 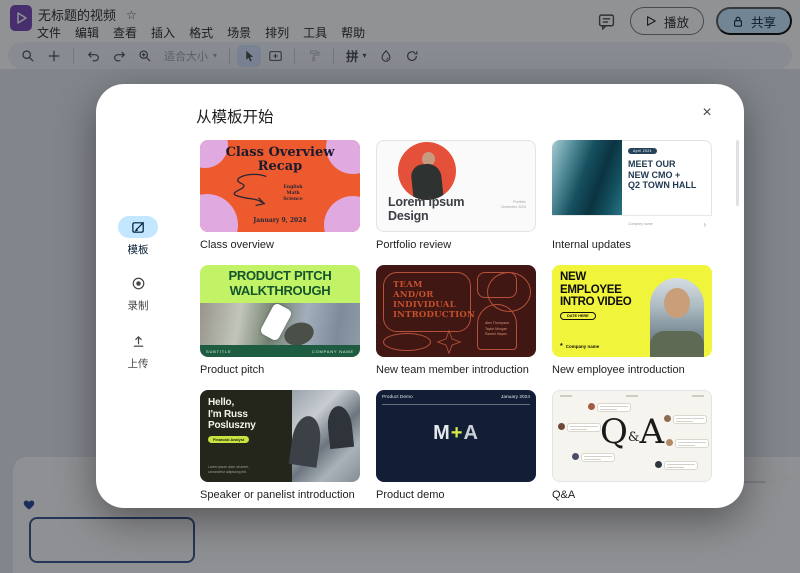 I want to click on template-label: Portfolio review, so click(x=414, y=245).